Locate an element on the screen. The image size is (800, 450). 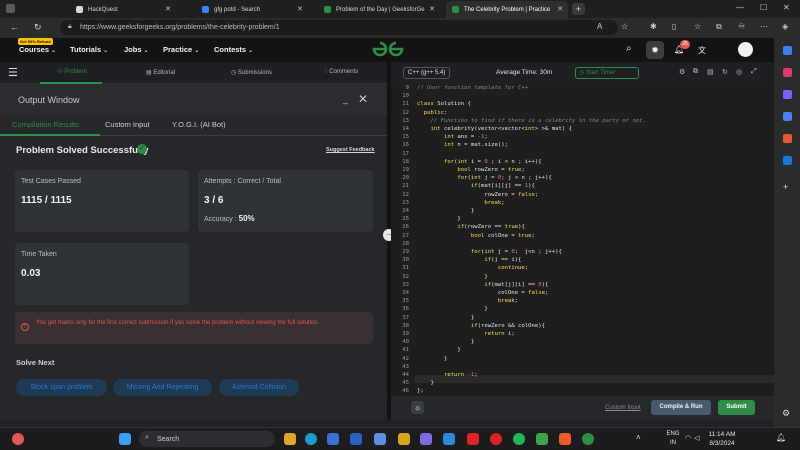
code-line: continue; is located at coordinates (472, 268).